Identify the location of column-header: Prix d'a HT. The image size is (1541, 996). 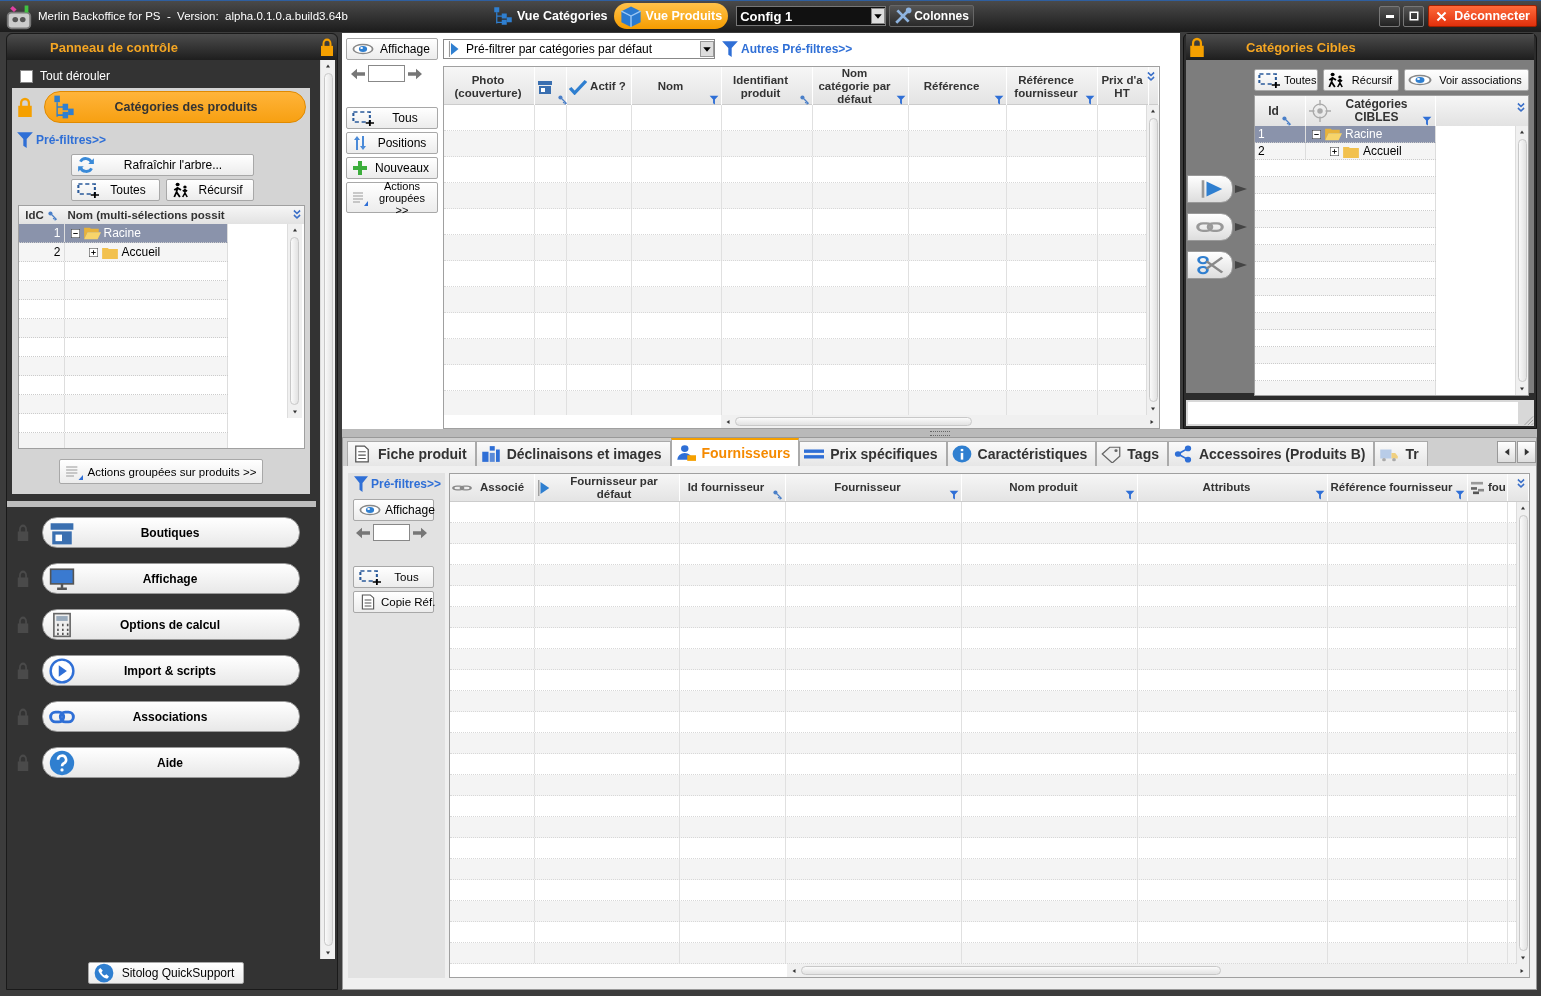
(1122, 86).